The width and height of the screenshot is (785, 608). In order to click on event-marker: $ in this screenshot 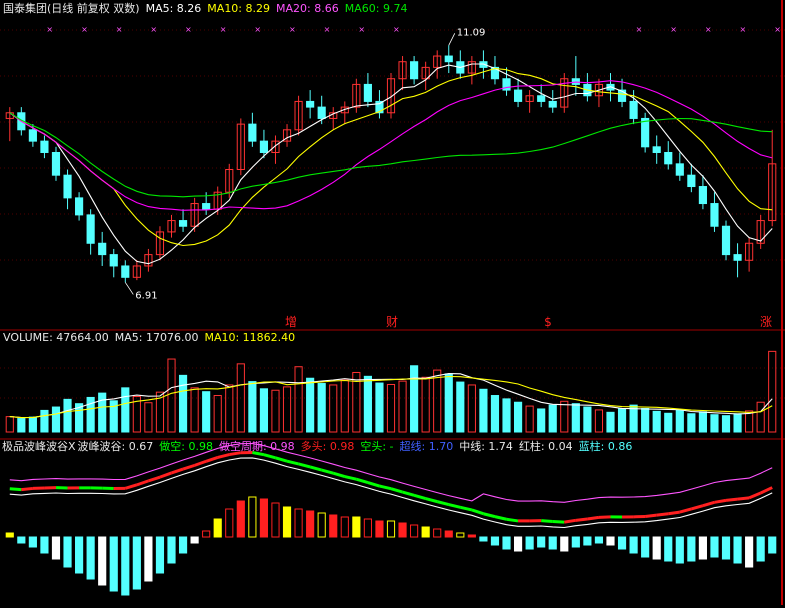, I will do `click(548, 322)`.